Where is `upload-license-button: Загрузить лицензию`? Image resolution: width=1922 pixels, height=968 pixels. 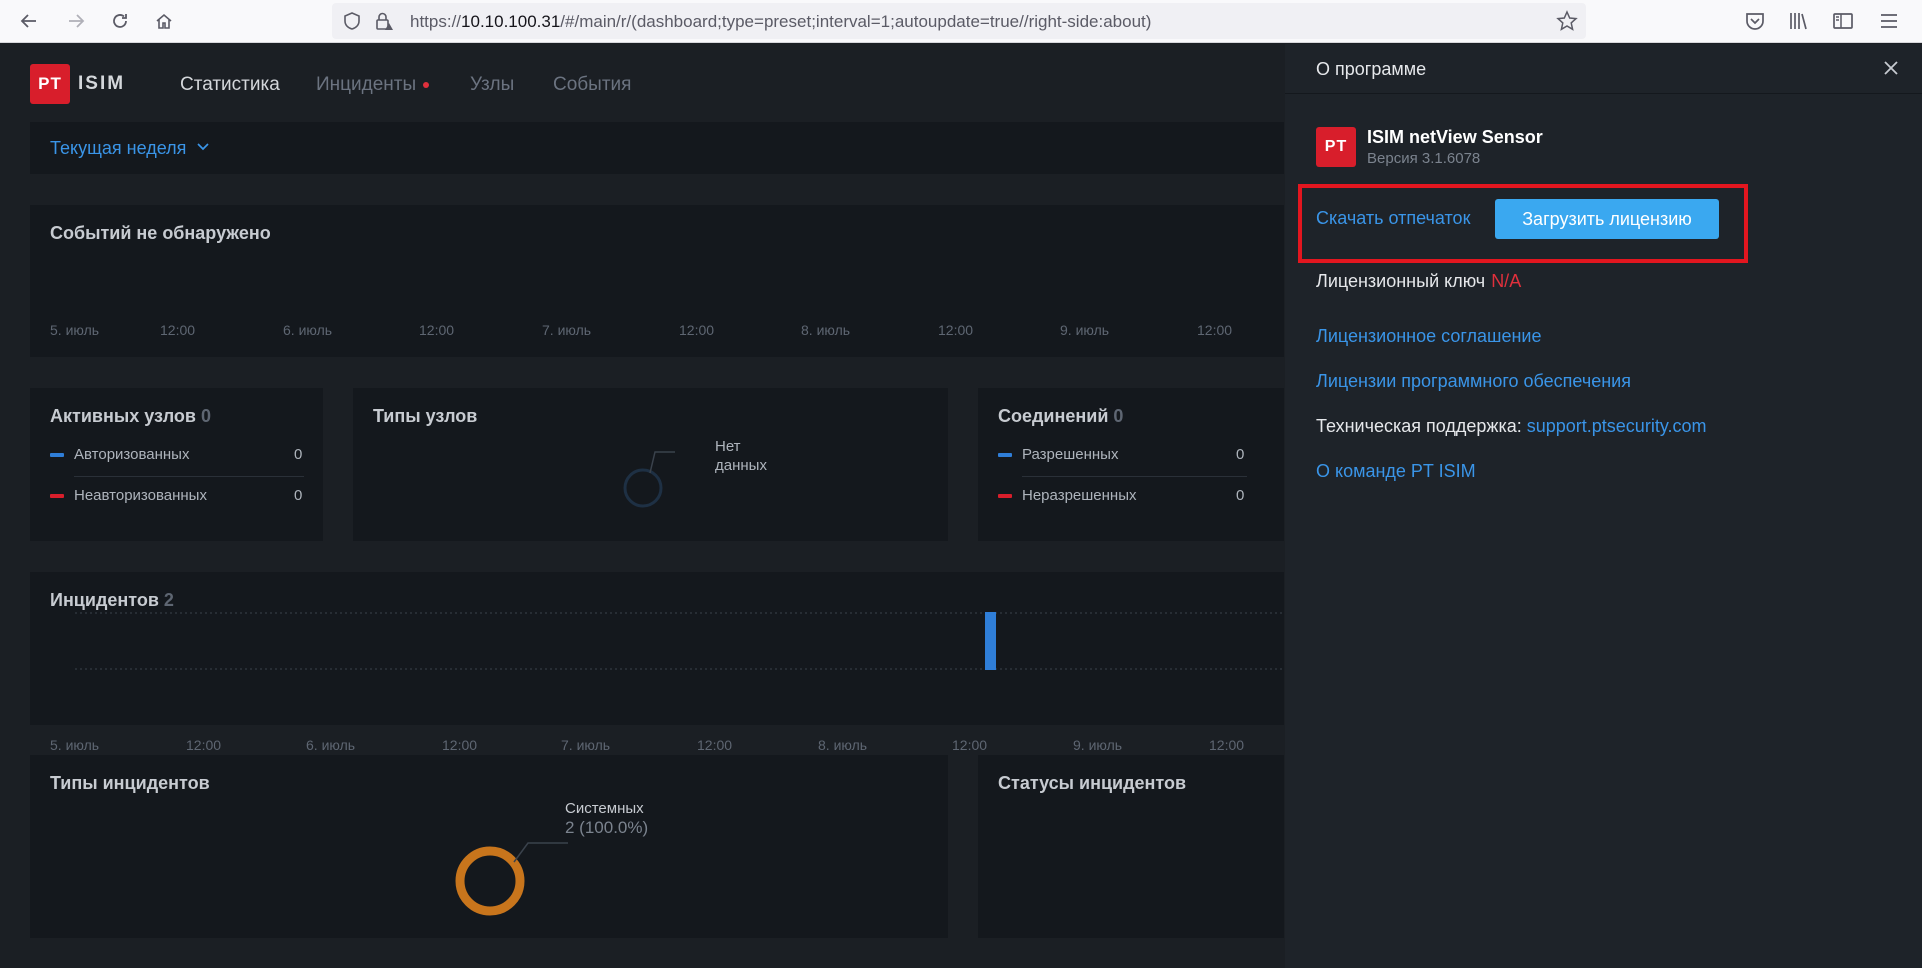
upload-license-button: Загрузить лицензию is located at coordinates (1607, 219).